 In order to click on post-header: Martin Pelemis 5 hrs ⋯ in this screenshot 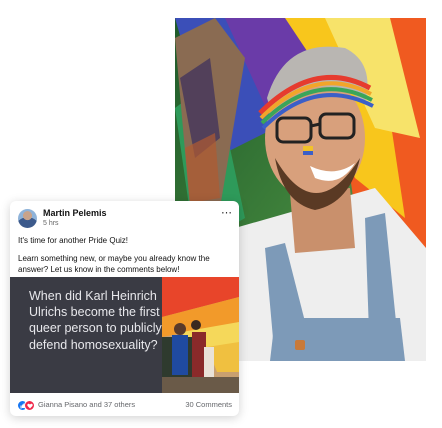, I will do `click(125, 218)`.